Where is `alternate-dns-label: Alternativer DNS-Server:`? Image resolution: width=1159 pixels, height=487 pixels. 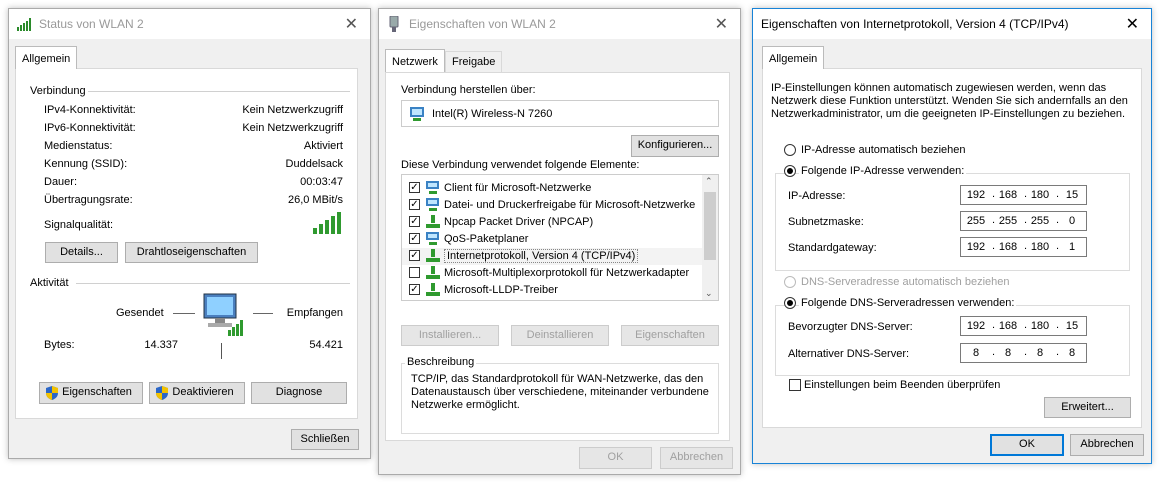 alternate-dns-label: Alternativer DNS-Server: is located at coordinates (849, 354).